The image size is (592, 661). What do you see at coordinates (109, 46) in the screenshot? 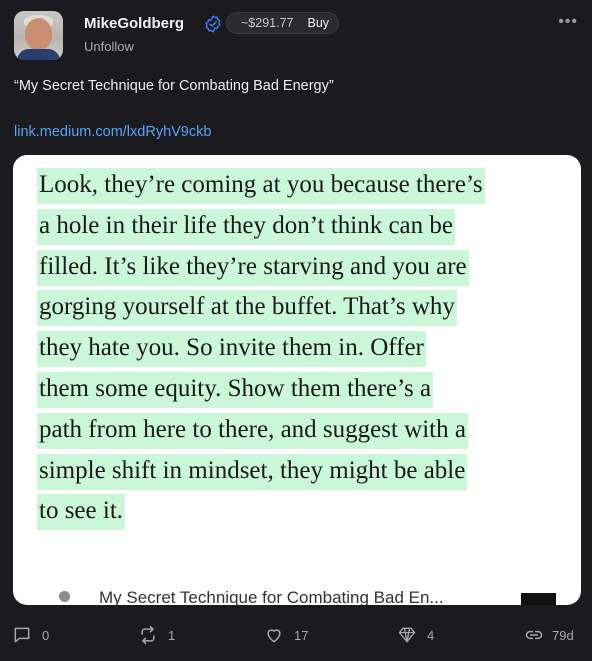
I see `unfollow-button: Unfollow` at bounding box center [109, 46].